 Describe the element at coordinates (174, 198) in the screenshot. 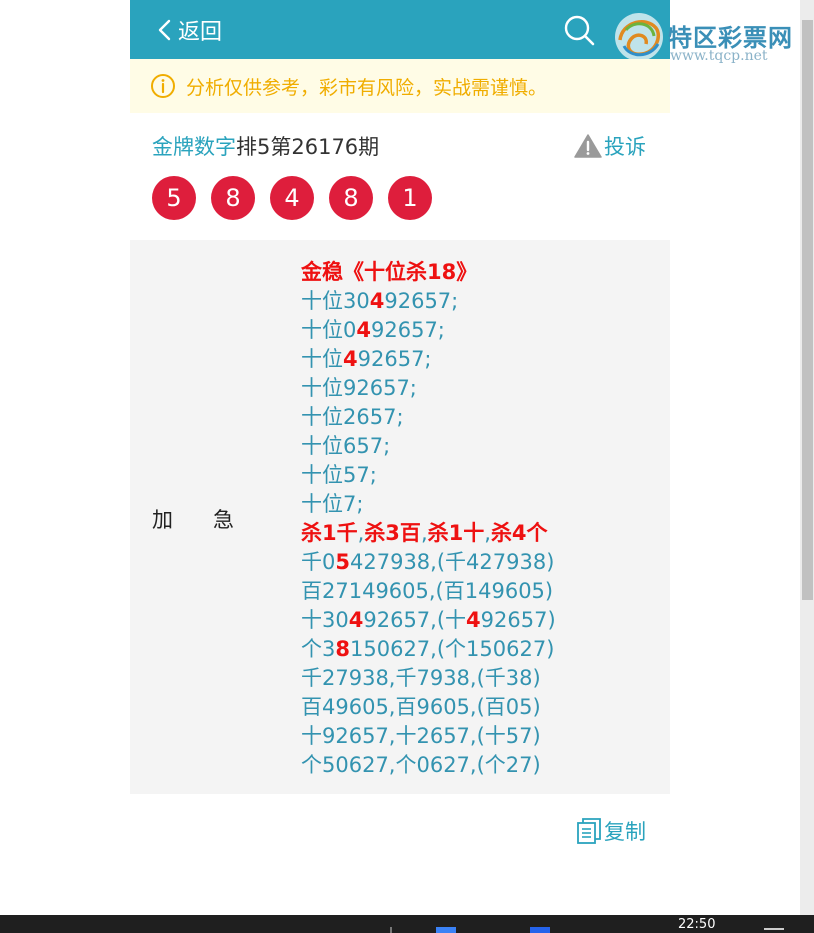

I see `result-ball: 5` at that location.